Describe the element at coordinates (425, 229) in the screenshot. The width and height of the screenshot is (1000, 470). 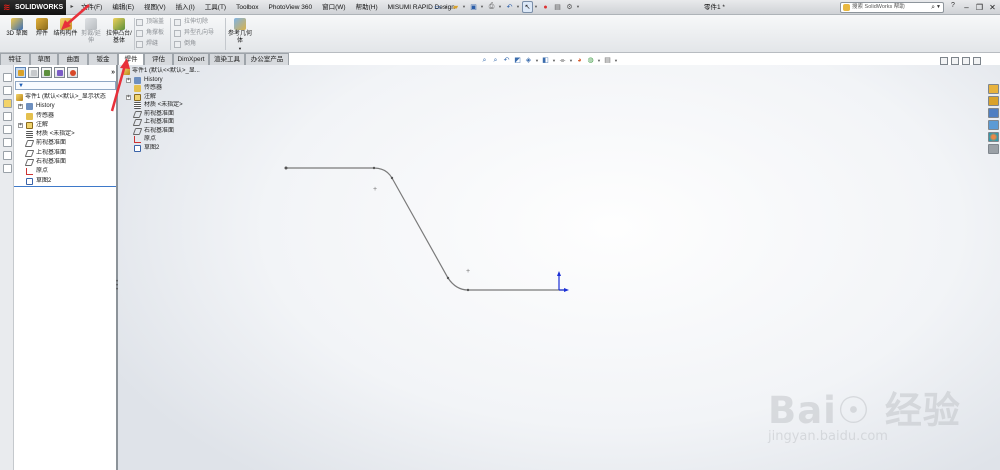
I see `sketch-polyline` at that location.